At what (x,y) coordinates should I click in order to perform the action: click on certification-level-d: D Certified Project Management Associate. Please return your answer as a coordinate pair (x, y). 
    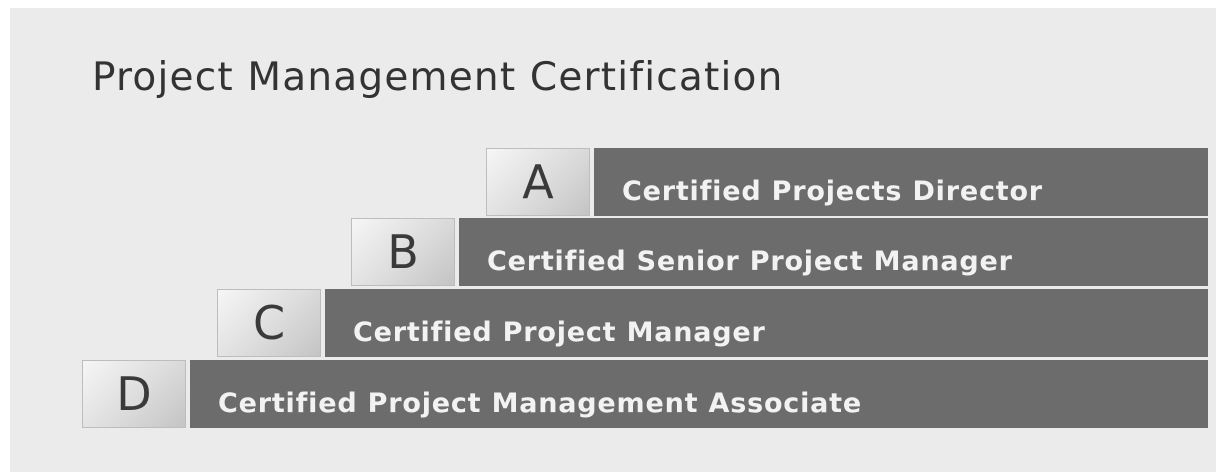
    Looking at the image, I should click on (645, 394).